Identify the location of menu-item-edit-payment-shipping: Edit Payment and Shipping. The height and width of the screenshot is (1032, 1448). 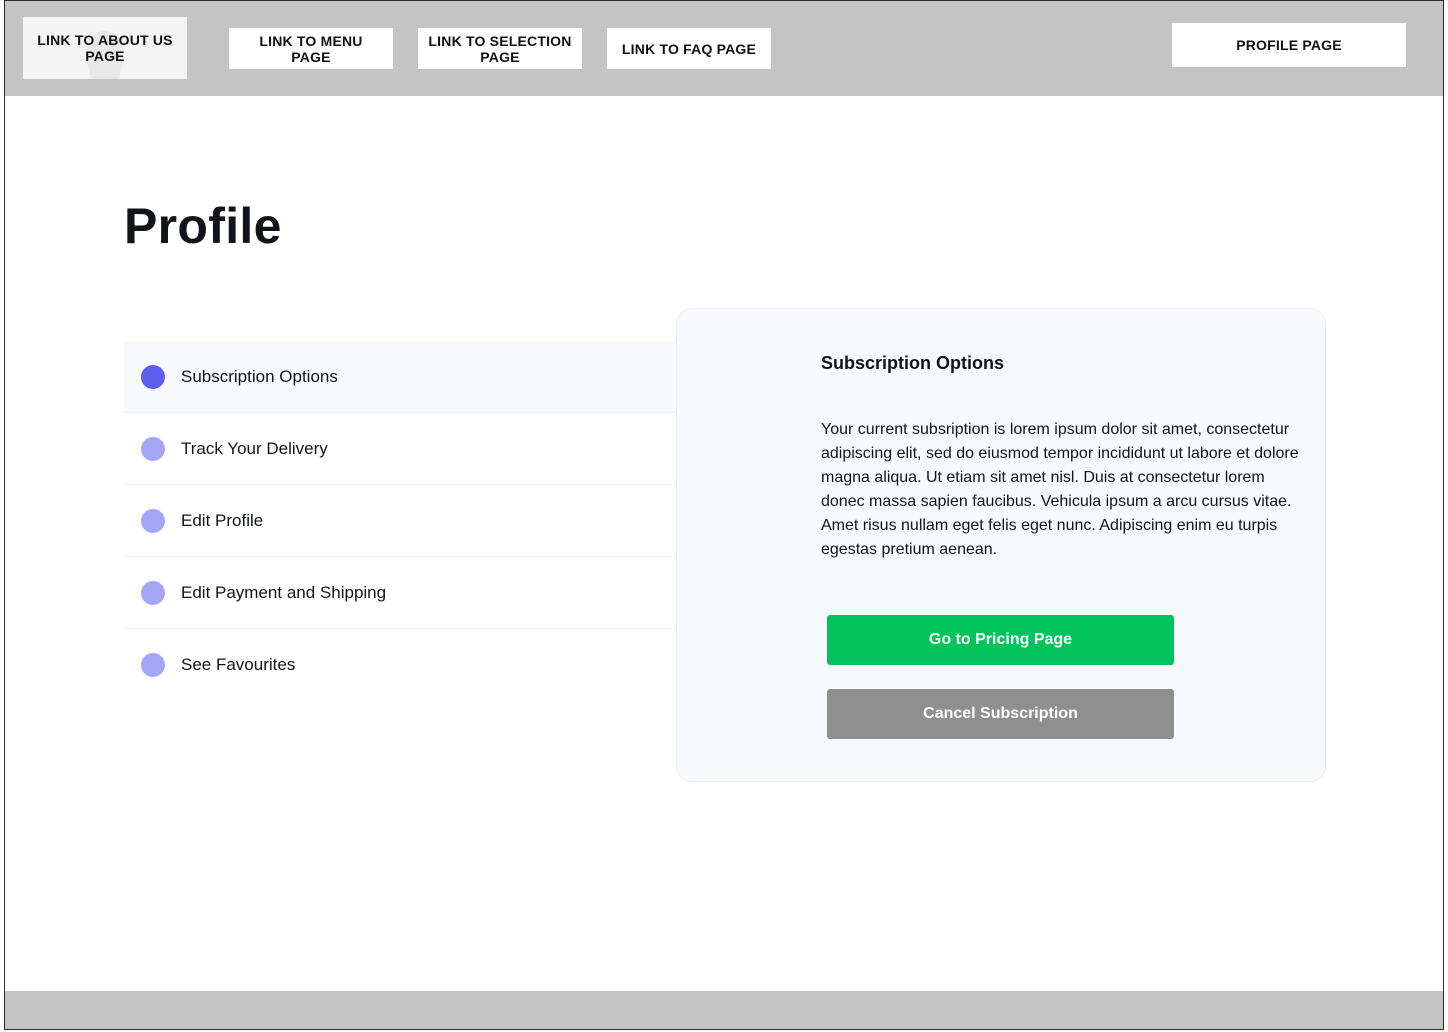
(444, 593).